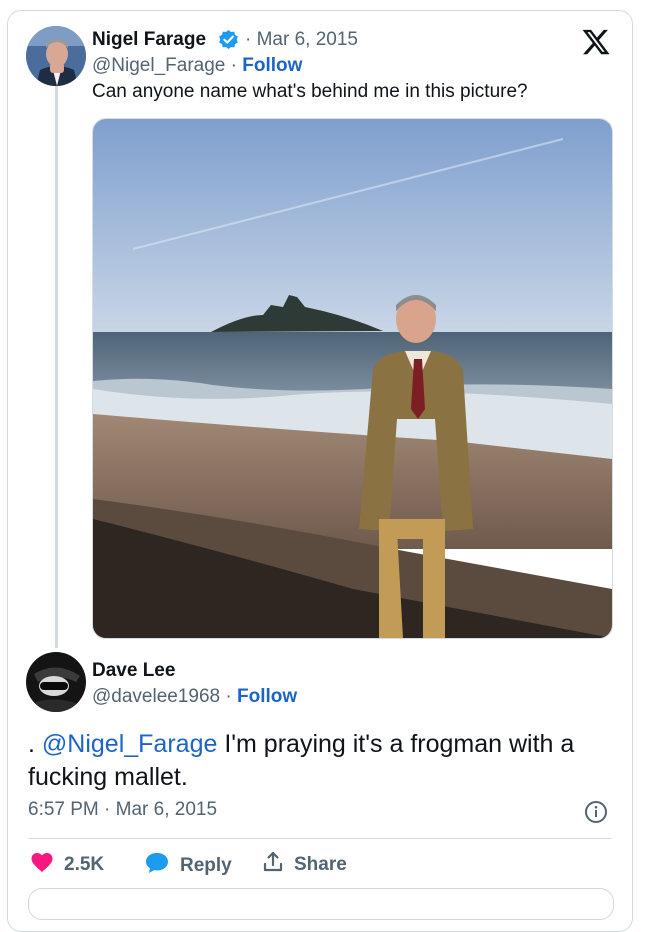  Describe the element at coordinates (133, 671) in the screenshot. I see `reply-author-name: Dave Lee` at that location.